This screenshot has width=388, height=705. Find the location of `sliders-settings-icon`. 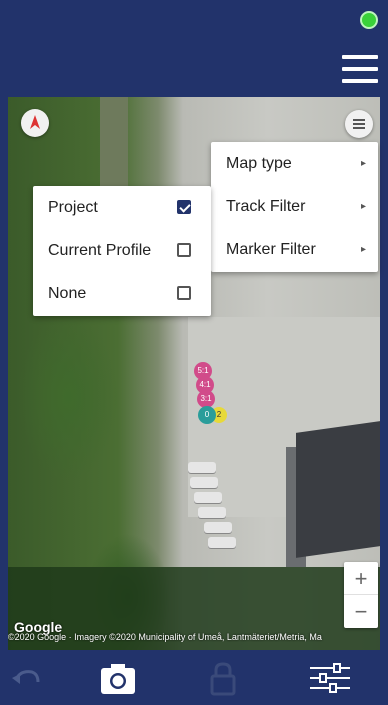

sliders-settings-icon is located at coordinates (330, 678).